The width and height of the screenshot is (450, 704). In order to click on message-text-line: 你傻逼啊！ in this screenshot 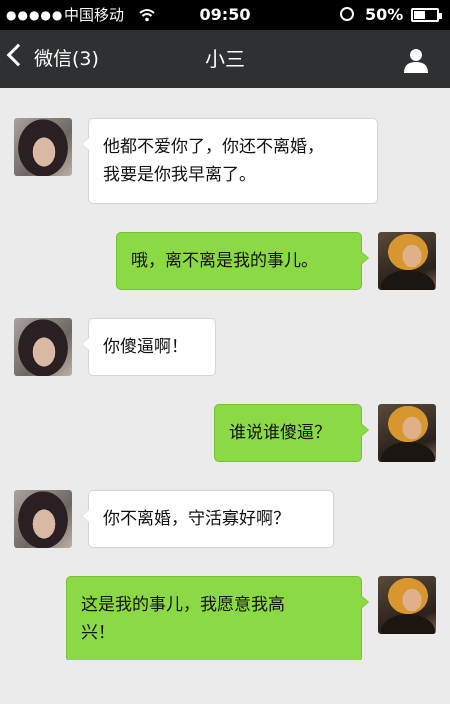, I will do `click(145, 347)`.